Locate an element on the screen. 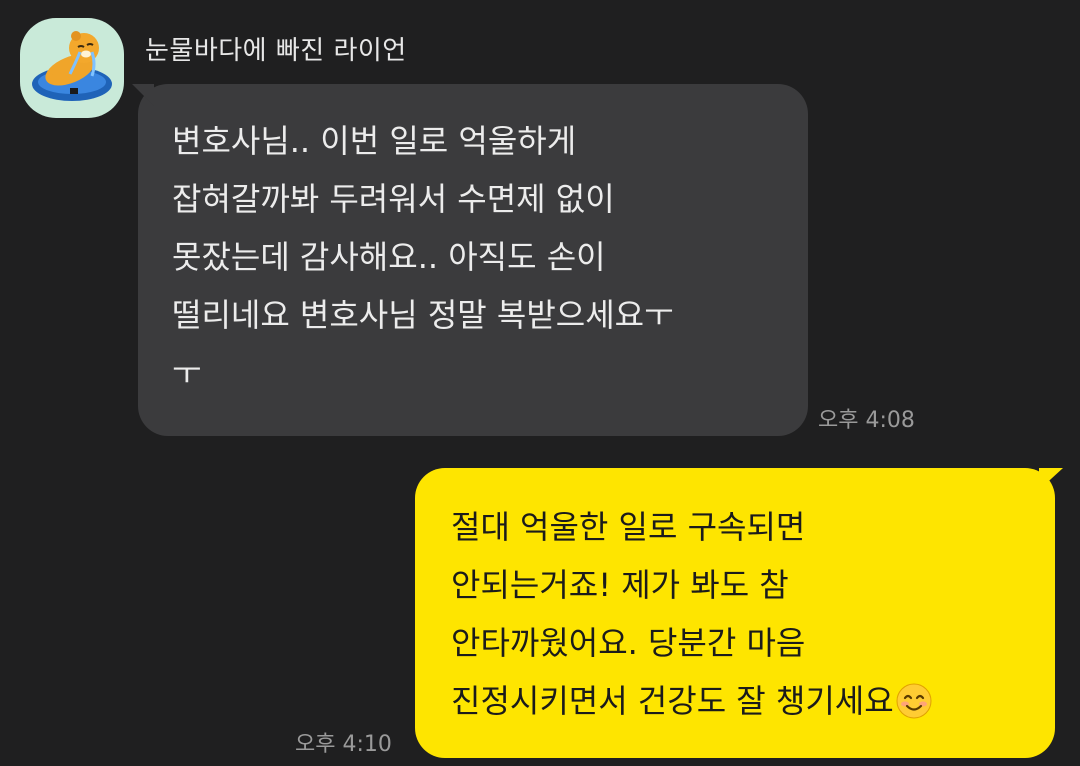 This screenshot has height=766, width=1080. message-timestamp: 오후 4:08 is located at coordinates (866, 420).